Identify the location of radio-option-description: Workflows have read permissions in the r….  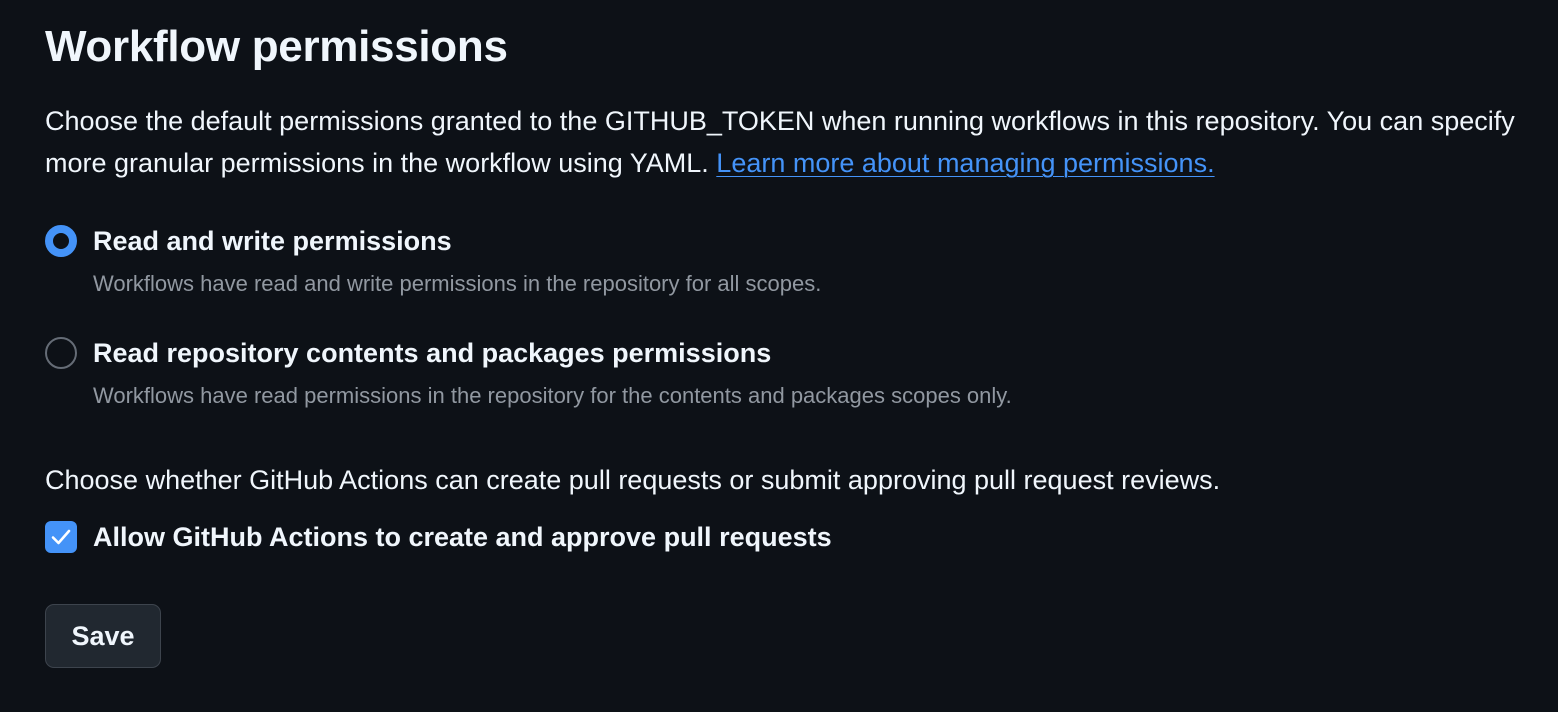
(552, 395).